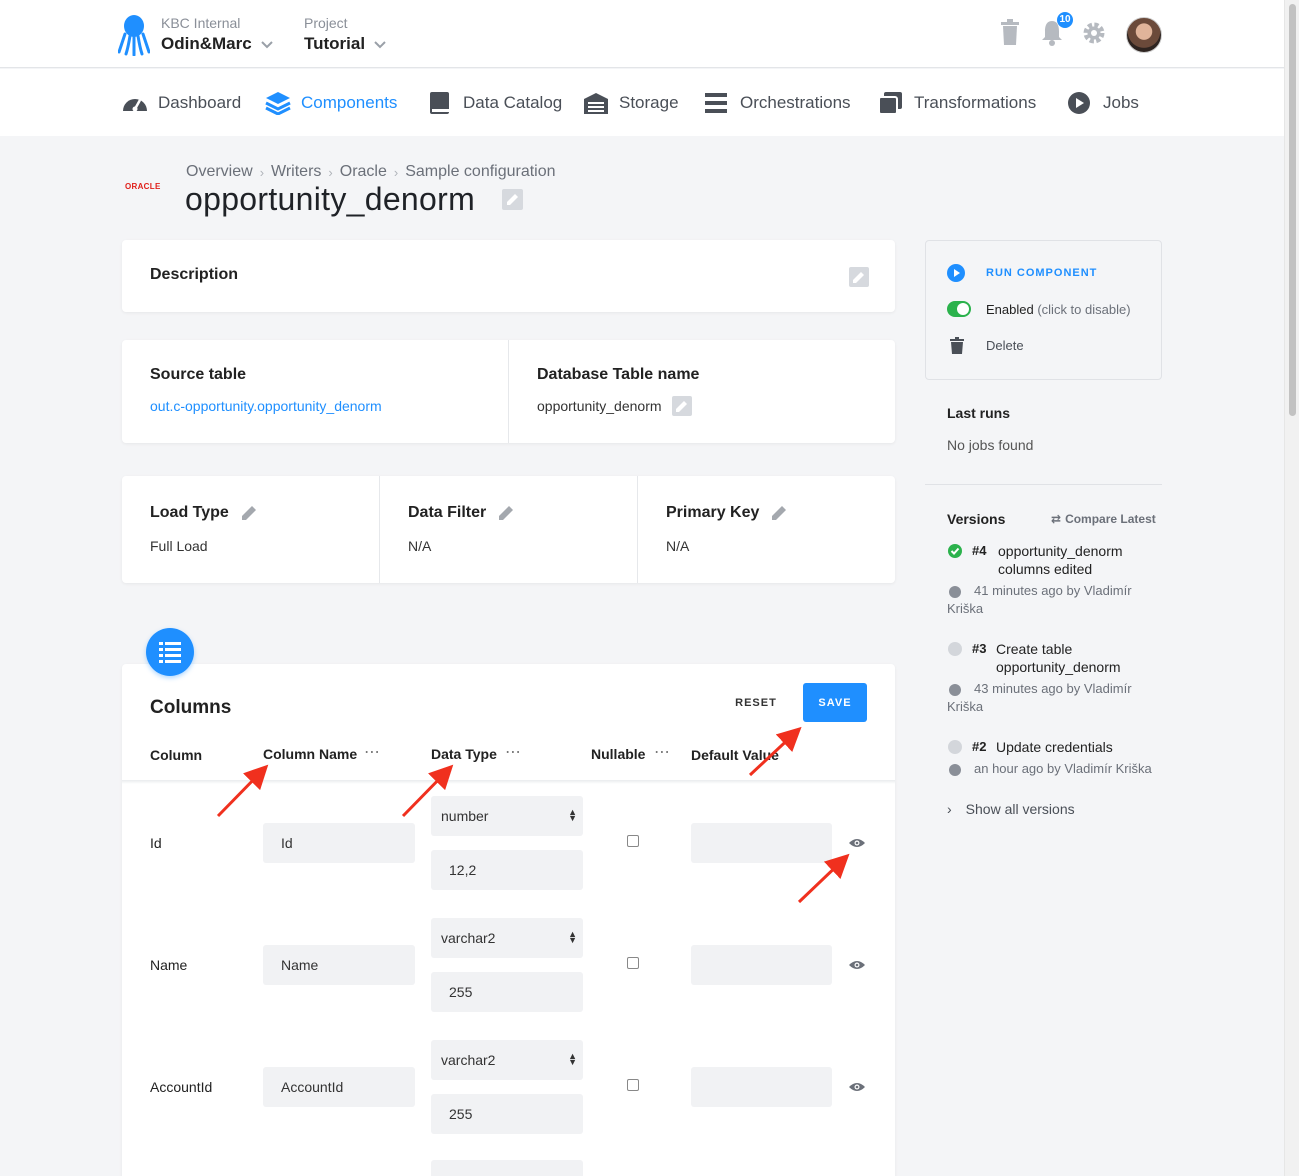 The width and height of the screenshot is (1299, 1176). What do you see at coordinates (372, 752) in the screenshot?
I see `column-name-menu-icon: ⋯` at bounding box center [372, 752].